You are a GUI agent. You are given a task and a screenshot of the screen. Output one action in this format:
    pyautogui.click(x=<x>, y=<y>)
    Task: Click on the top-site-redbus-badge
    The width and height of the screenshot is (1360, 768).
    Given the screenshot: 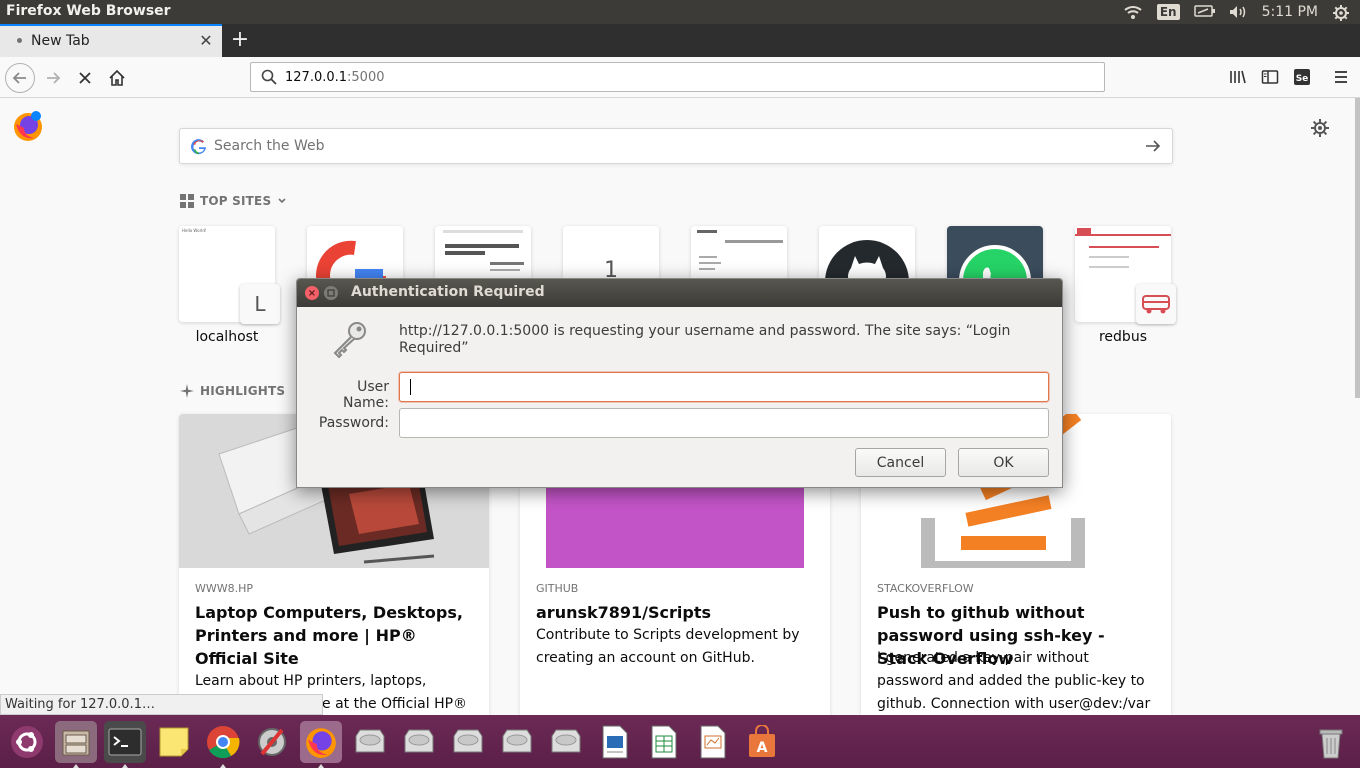 What is the action you would take?
    pyautogui.click(x=1156, y=304)
    